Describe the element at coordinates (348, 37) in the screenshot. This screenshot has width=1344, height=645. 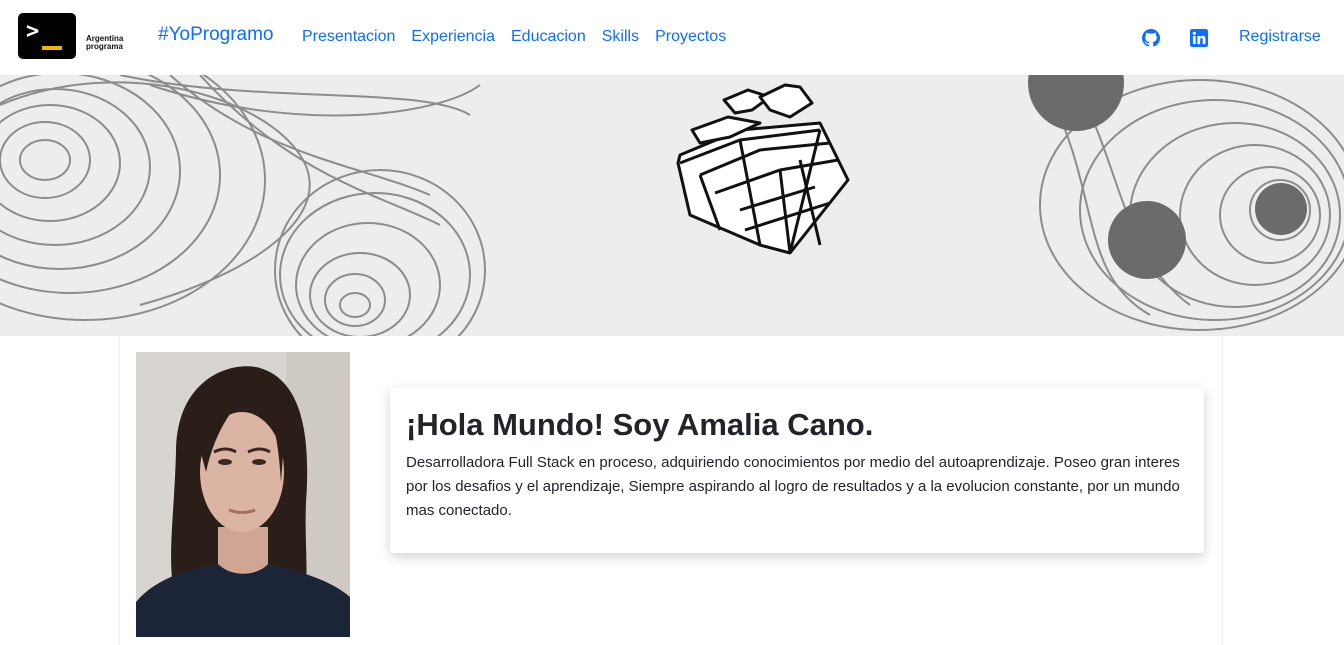
I see `nav-link-presentacion: Presentacion` at that location.